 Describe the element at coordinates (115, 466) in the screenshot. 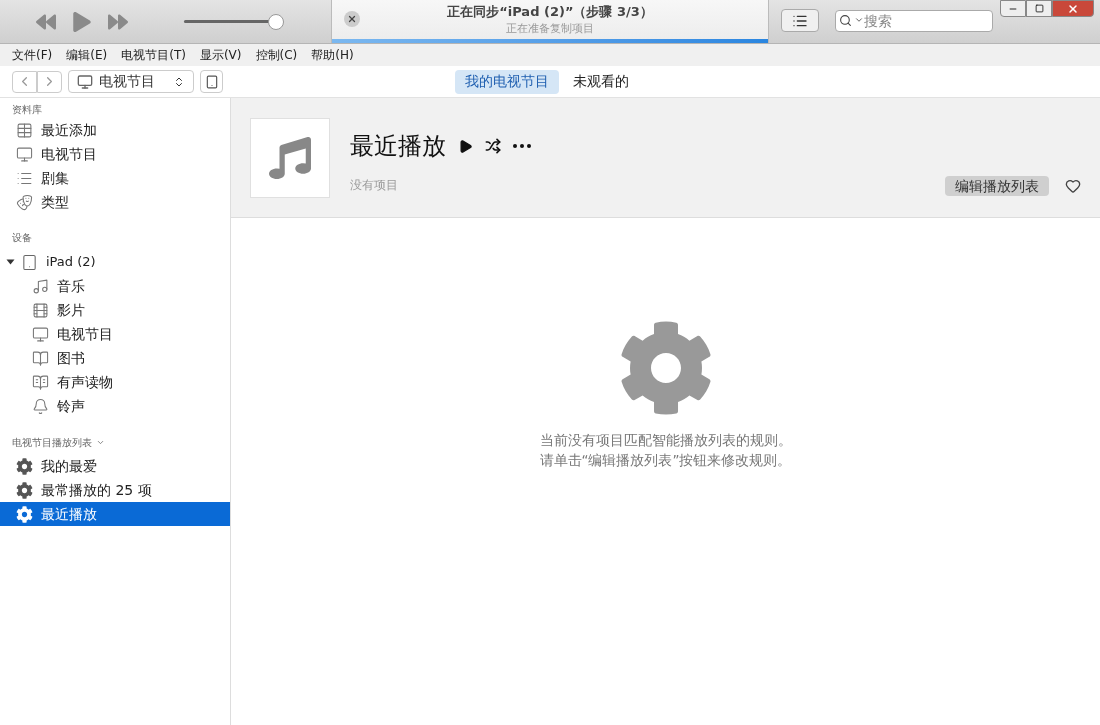

I see `playlist-item: 我的最爱` at that location.